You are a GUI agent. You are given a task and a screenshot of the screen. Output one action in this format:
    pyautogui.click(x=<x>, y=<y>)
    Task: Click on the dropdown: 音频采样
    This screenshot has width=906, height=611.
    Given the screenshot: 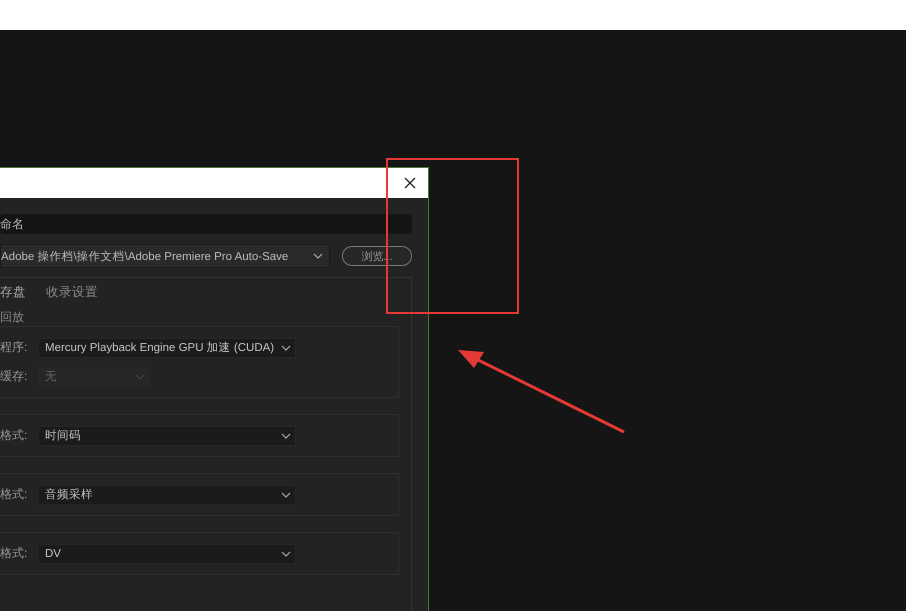 What is the action you would take?
    pyautogui.click(x=167, y=494)
    